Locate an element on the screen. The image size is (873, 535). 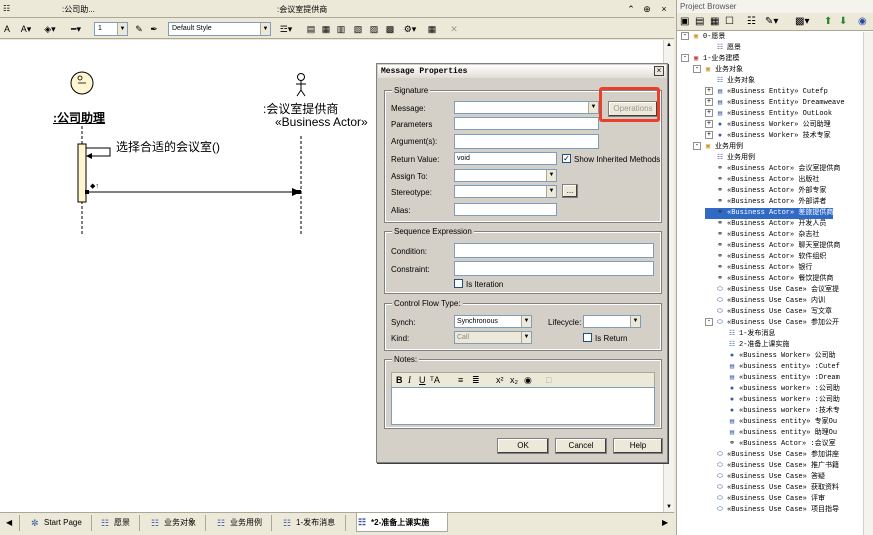
condition-field is located at coordinates (554, 250).